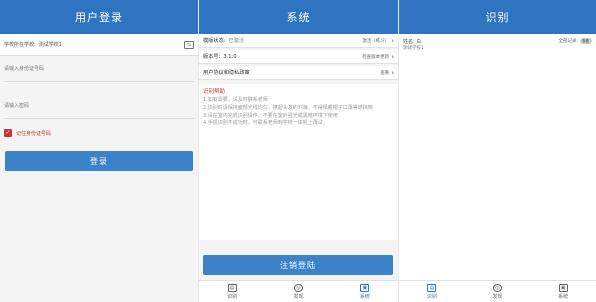  Describe the element at coordinates (214, 92) in the screenshot. I see `help-title: 识别帮助` at that location.